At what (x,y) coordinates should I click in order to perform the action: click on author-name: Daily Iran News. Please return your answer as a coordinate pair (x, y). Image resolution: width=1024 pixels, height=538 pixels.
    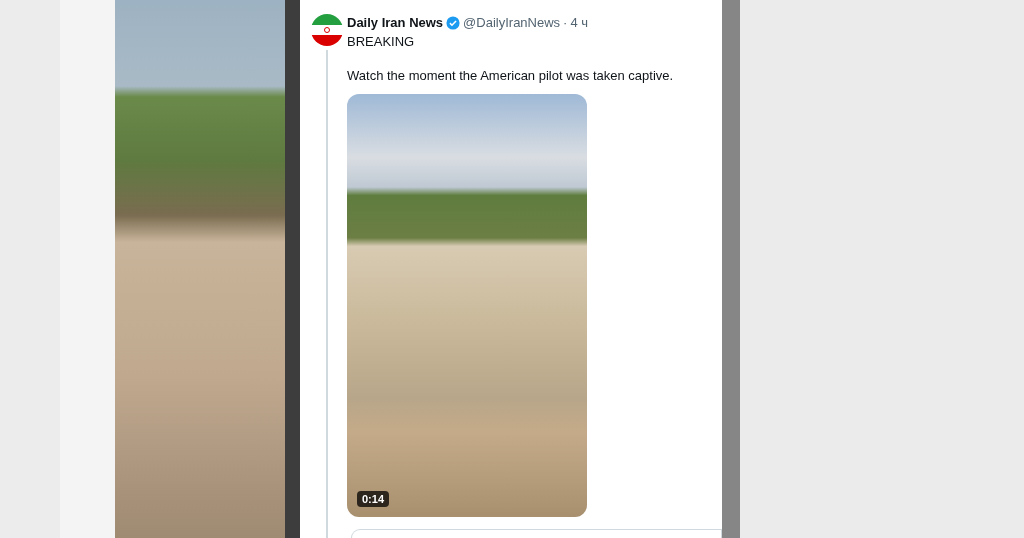
    Looking at the image, I should click on (395, 23).